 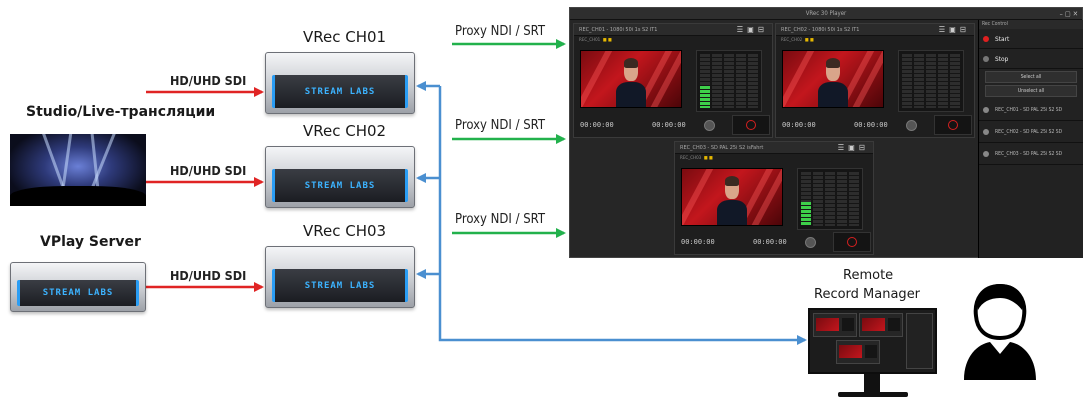 I want to click on sidebar-channel-1: REC_CH01 - SD PAL 25i S2 SD, so click(x=1031, y=110).